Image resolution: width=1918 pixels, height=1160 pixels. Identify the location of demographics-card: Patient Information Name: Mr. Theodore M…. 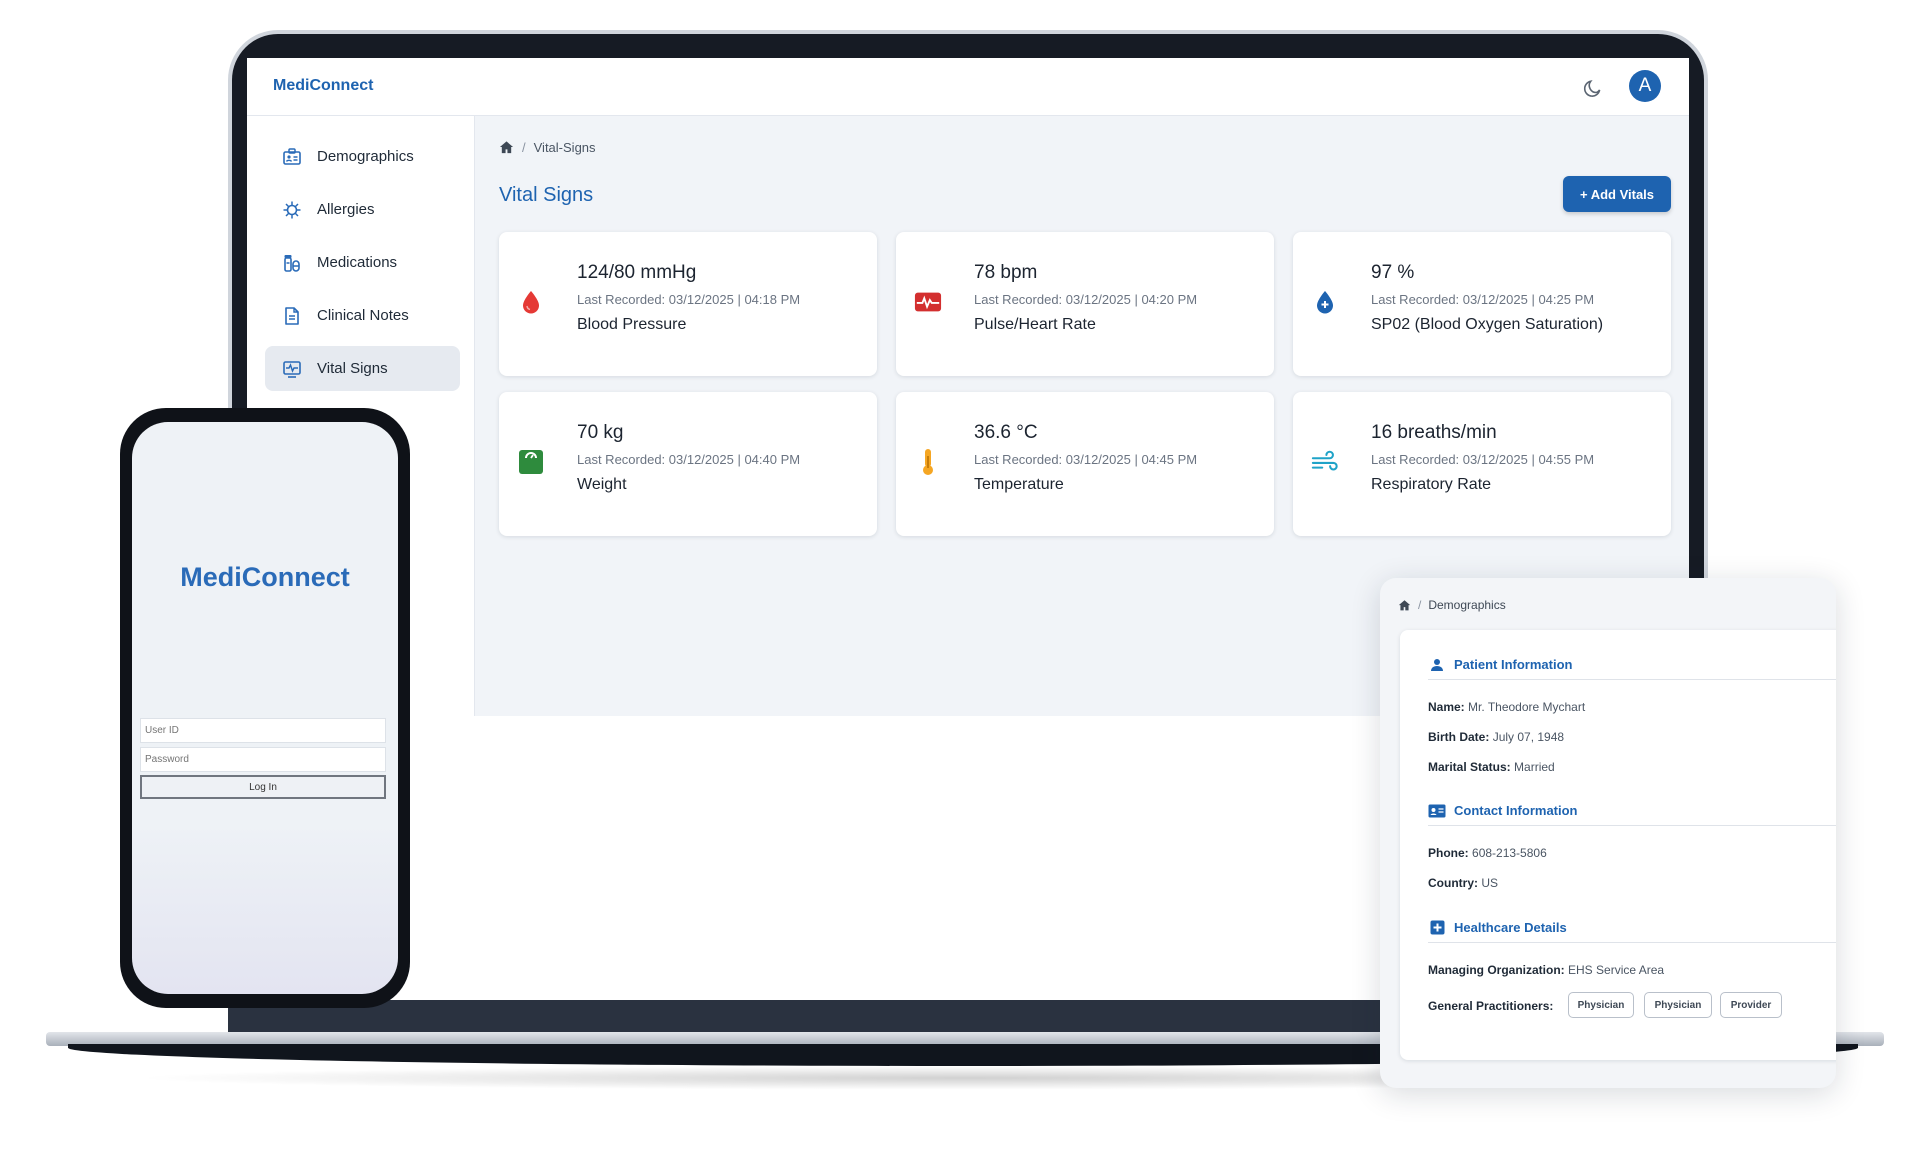
(1618, 845).